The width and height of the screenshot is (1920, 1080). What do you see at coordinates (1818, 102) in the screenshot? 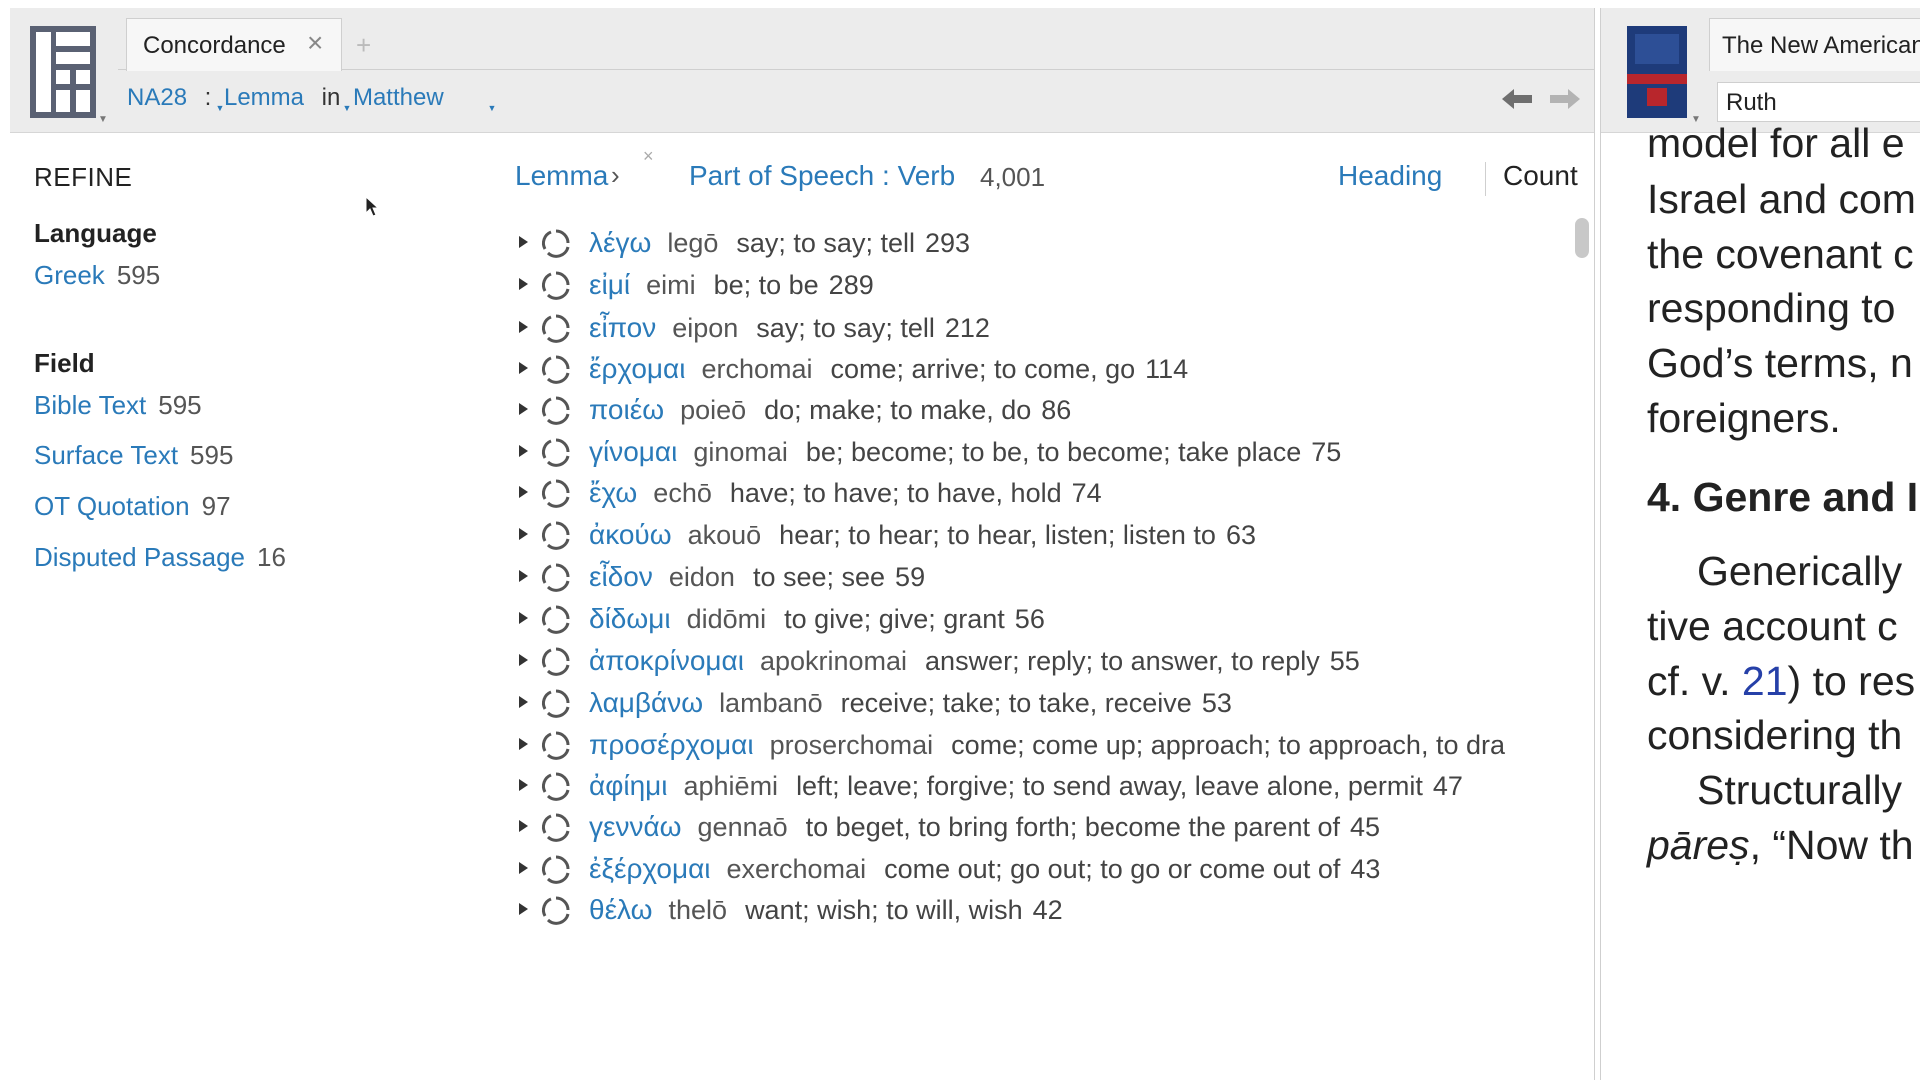
I see `reference-input: Ruth` at bounding box center [1818, 102].